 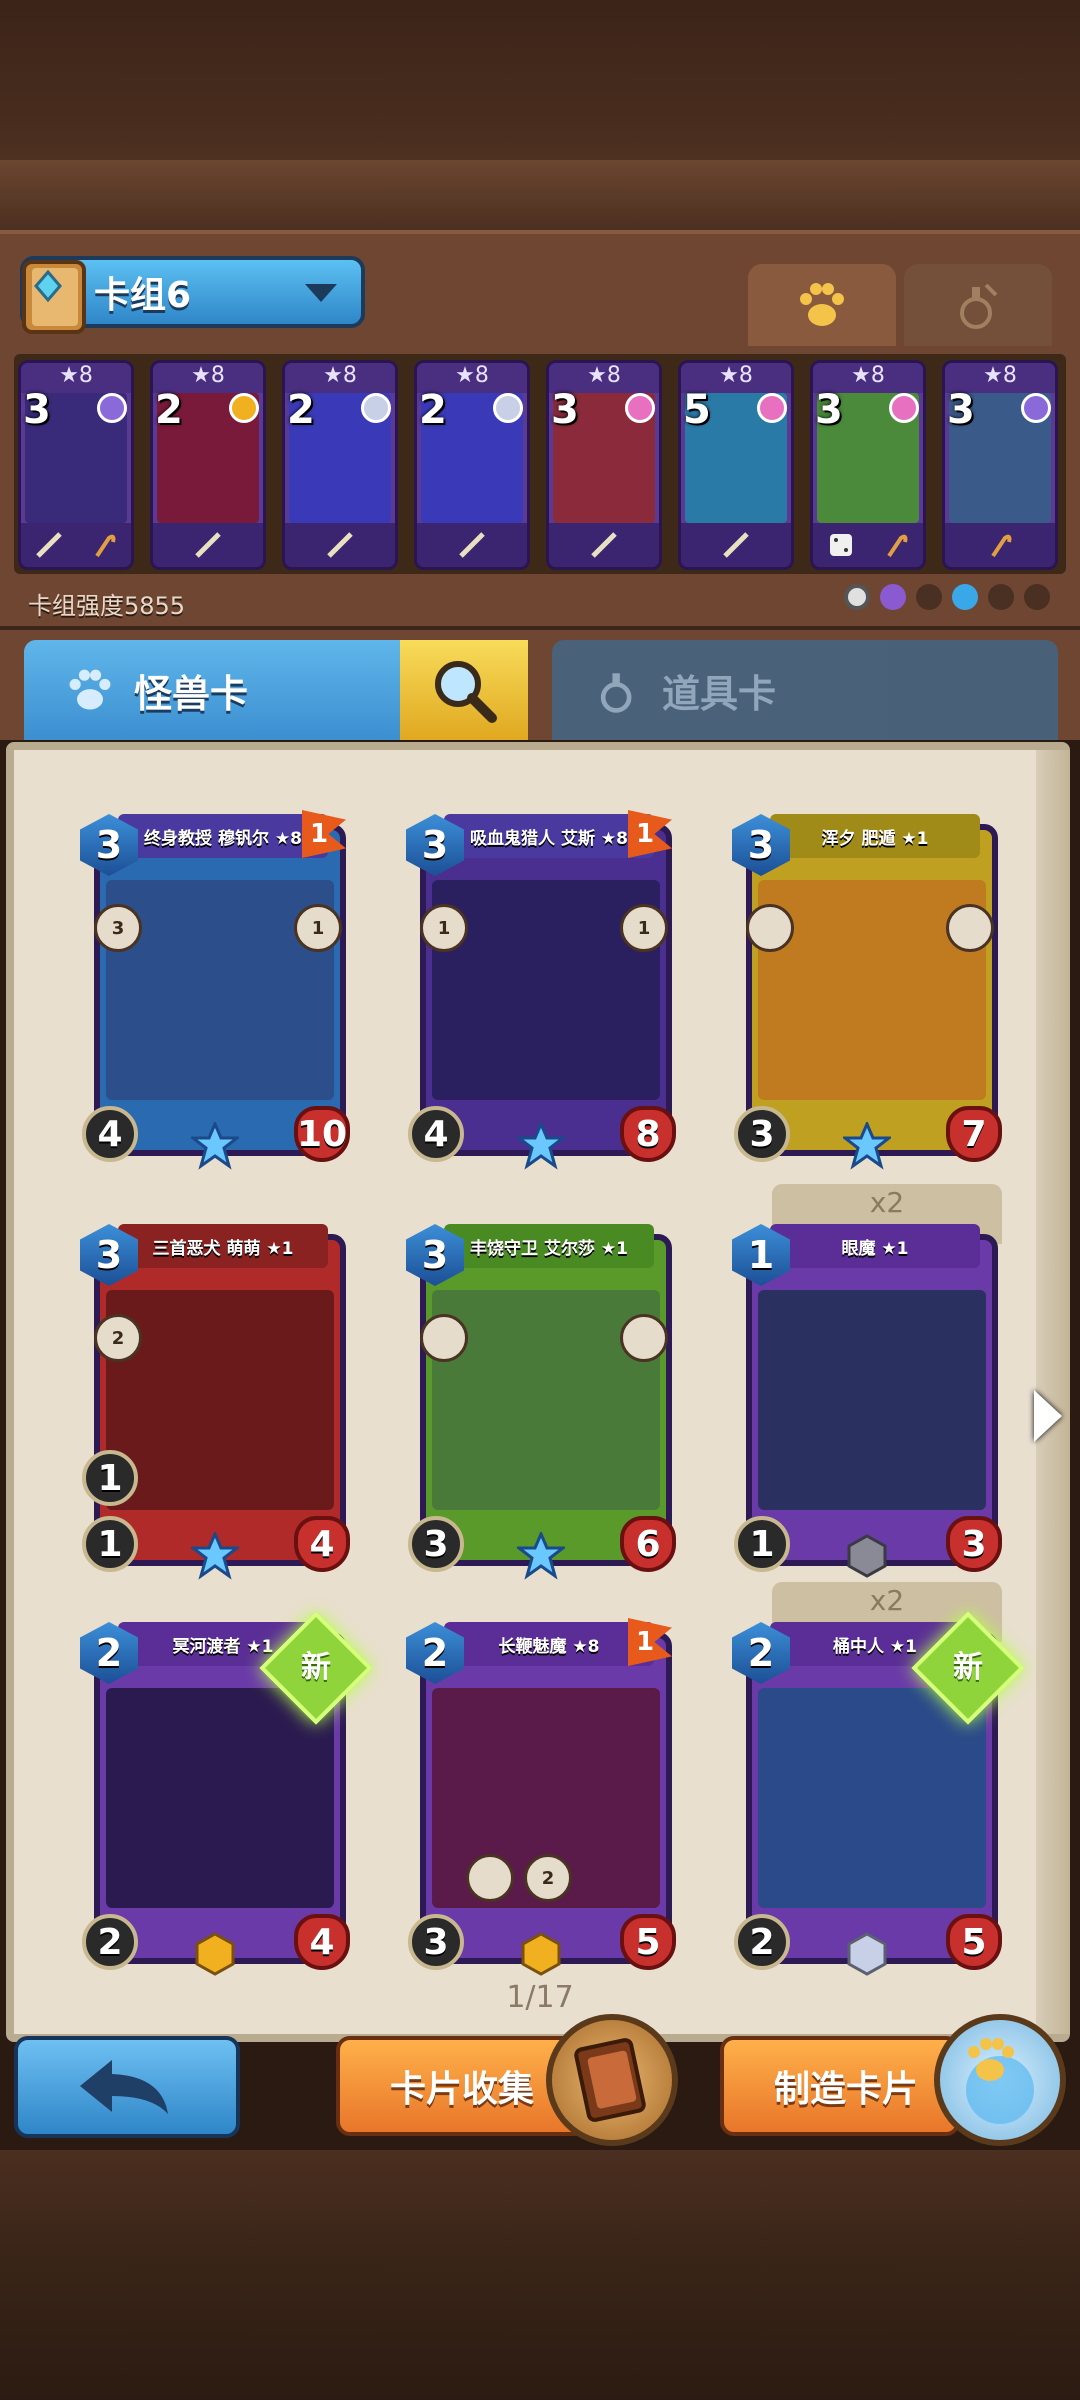 I want to click on tab-monster-cards: 怪兽卡, so click(x=214, y=690).